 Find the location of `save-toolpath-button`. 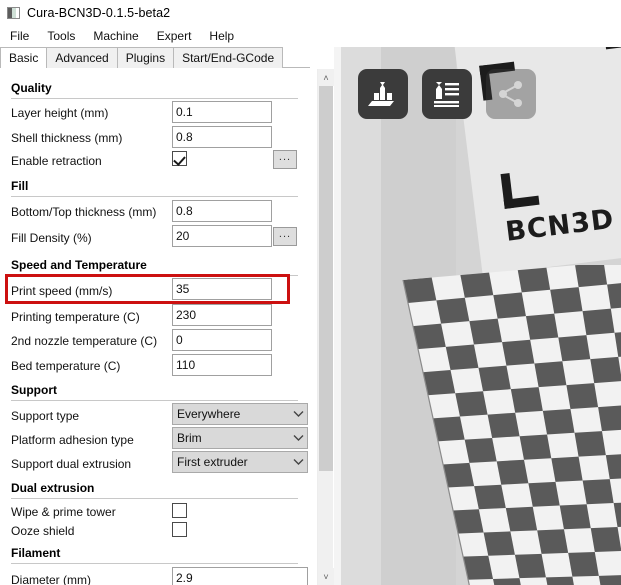

save-toolpath-button is located at coordinates (447, 94).